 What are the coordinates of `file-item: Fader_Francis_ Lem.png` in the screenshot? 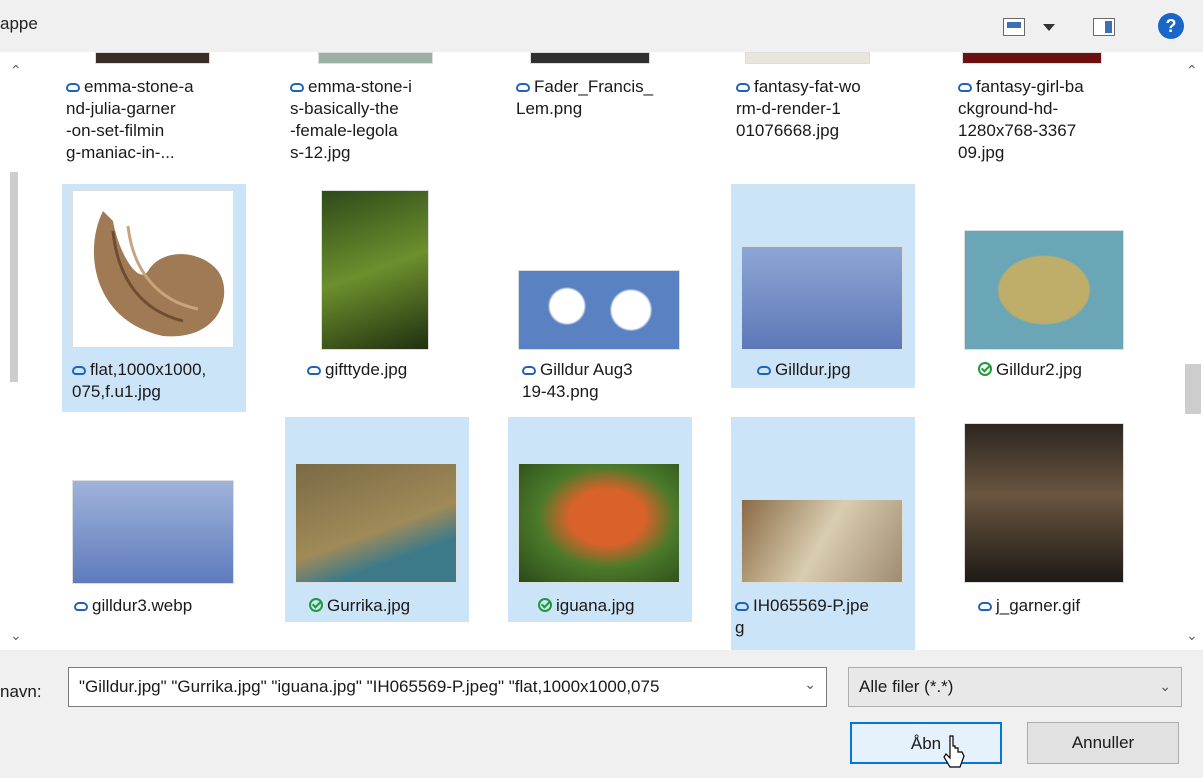 It's located at (608, 102).